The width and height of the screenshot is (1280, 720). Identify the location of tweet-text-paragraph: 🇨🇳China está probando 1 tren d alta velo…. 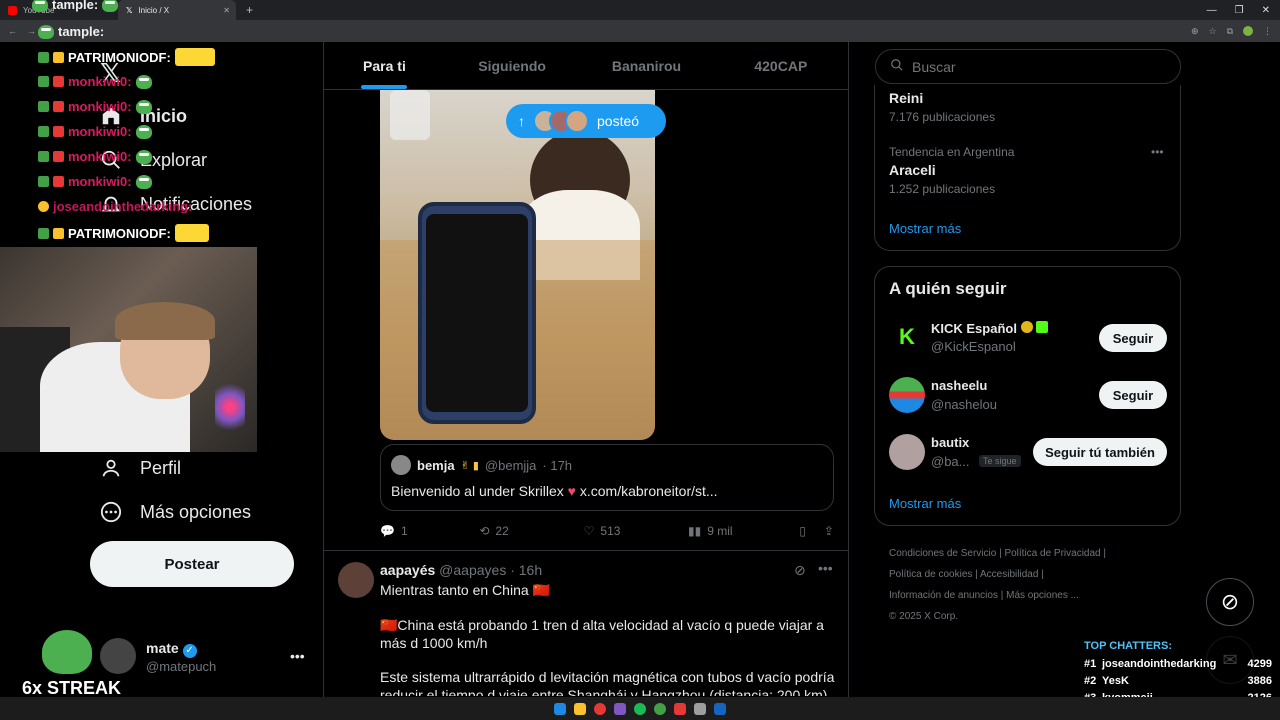
(602, 634).